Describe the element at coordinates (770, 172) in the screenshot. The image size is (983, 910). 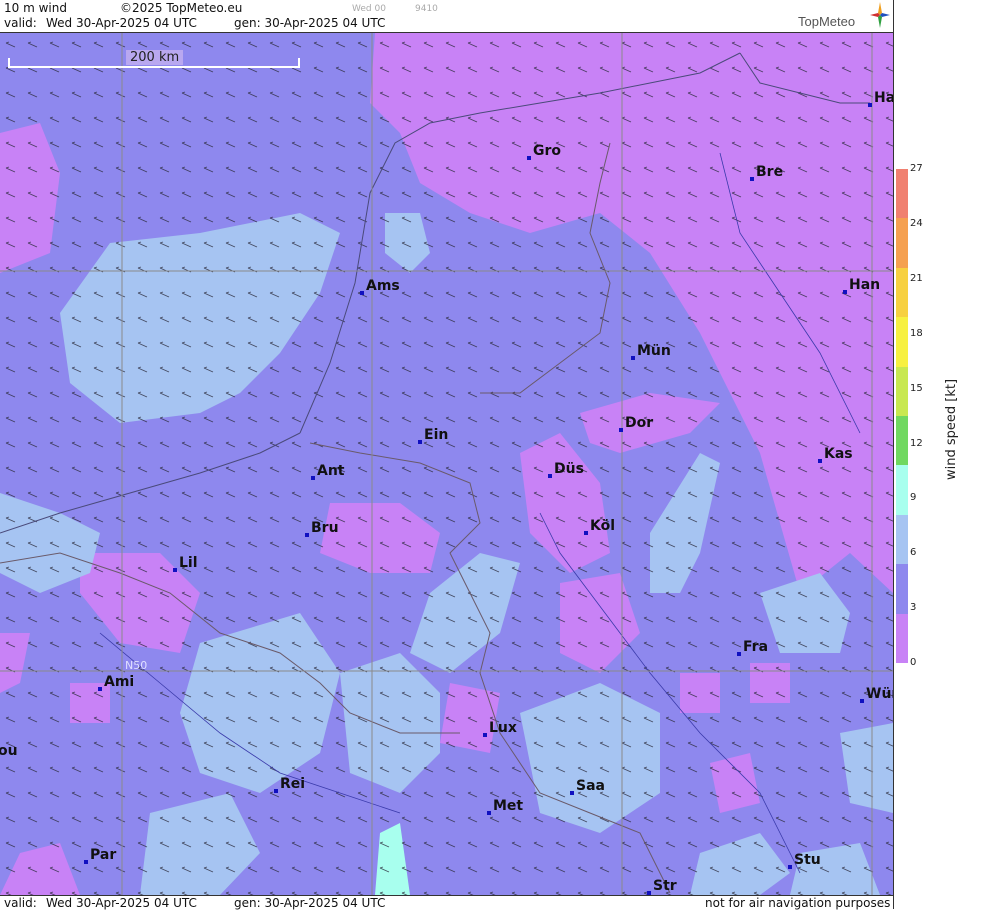
I see `city-label: Bre` at that location.